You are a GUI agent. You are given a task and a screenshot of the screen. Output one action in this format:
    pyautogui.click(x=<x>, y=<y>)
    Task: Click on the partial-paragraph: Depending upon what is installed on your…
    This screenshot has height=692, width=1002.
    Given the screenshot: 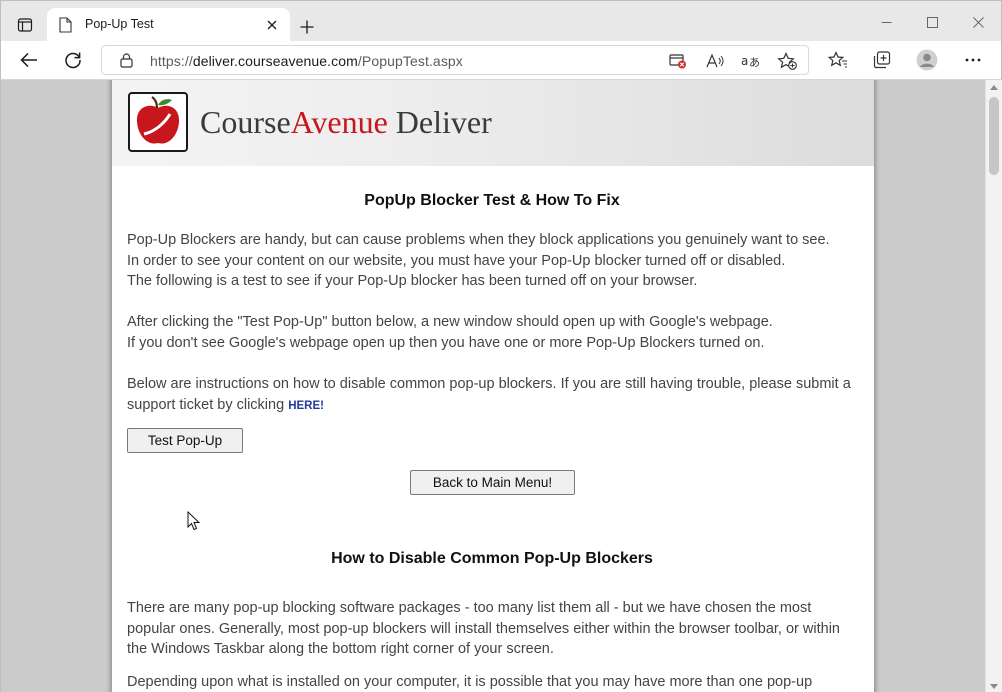 What is the action you would take?
    pyautogui.click(x=470, y=682)
    